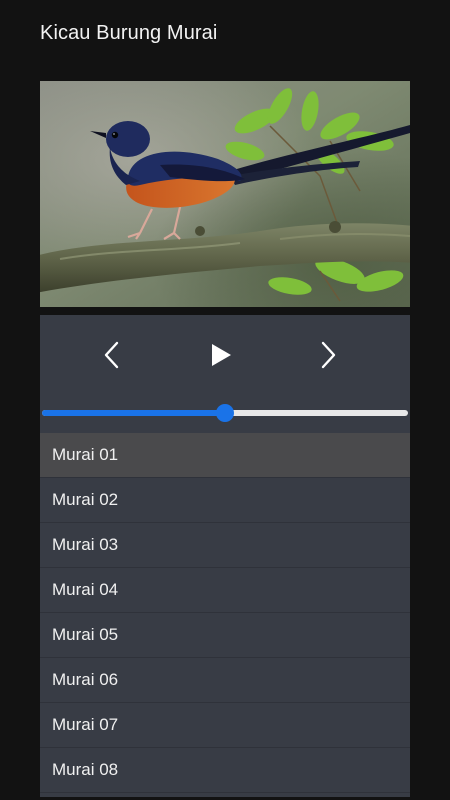 This screenshot has height=800, width=450. Describe the element at coordinates (225, 680) in the screenshot. I see `track-item: Murai 06` at that location.